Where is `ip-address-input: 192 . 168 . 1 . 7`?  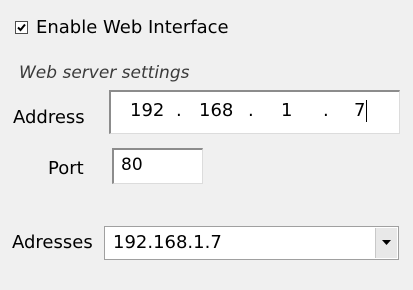
ip-address-input: 192 . 168 . 1 . 7 is located at coordinates (254, 112).